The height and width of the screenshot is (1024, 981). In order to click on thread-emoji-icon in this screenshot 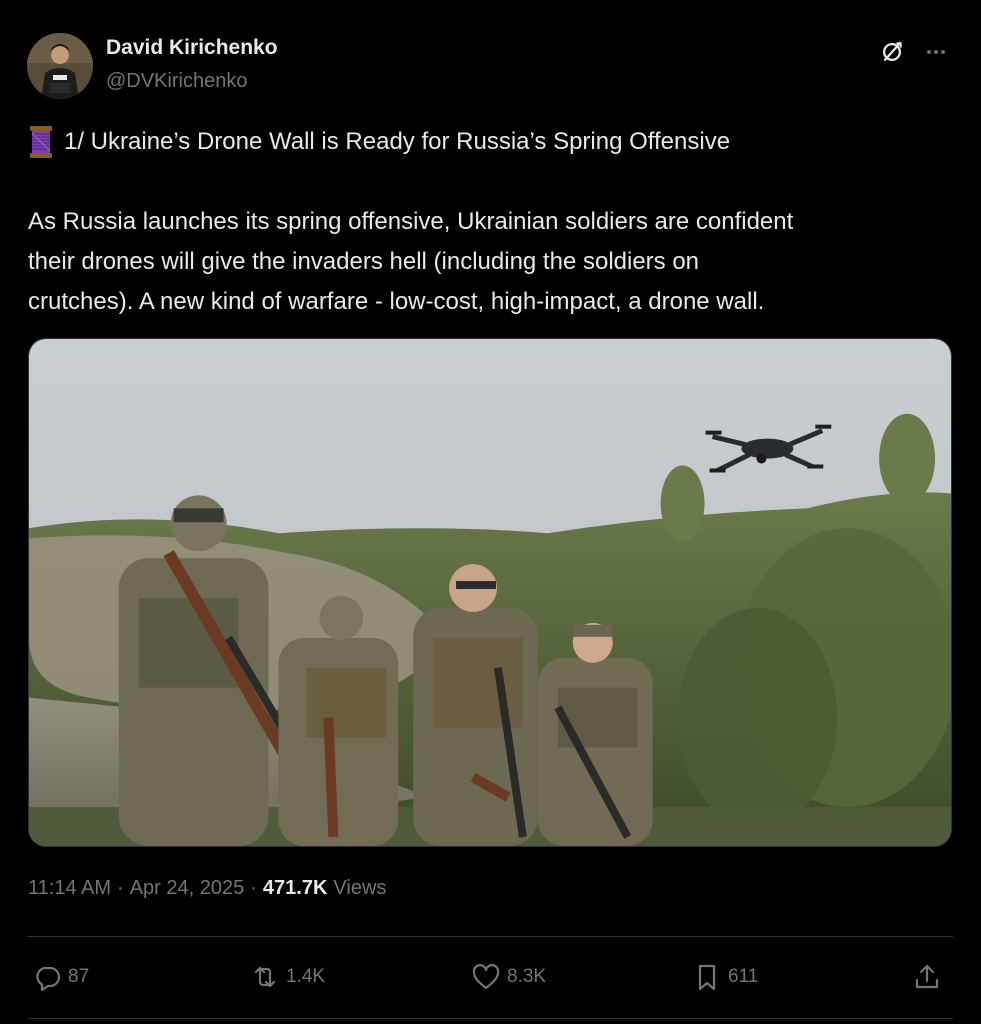, I will do `click(41, 142)`.